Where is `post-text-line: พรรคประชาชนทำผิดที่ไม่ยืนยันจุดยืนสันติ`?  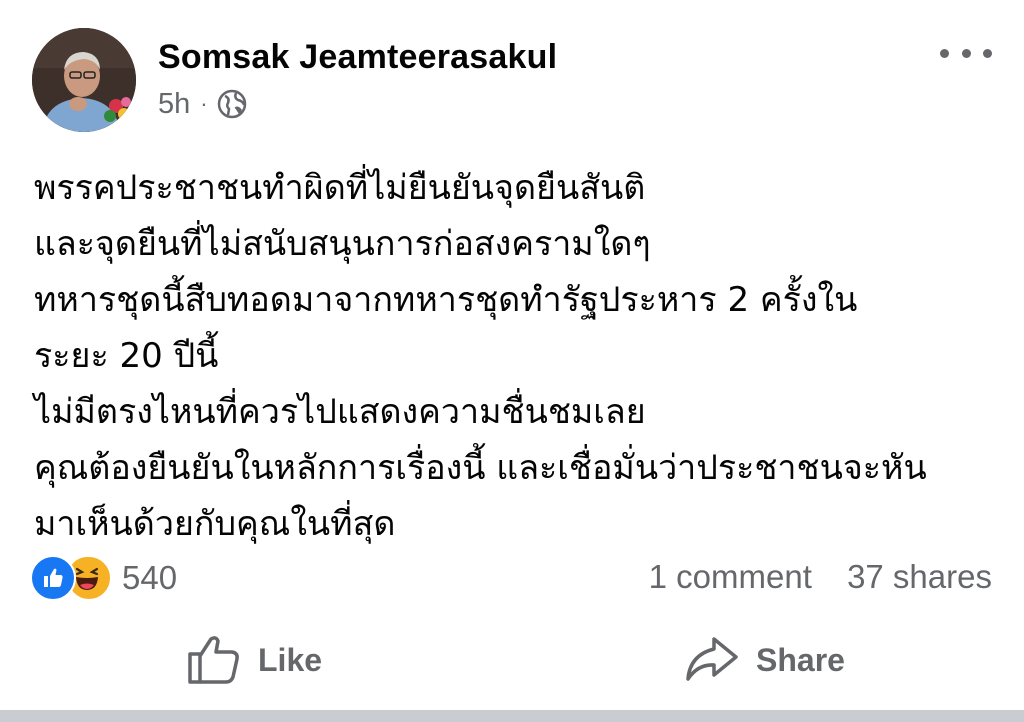 post-text-line: พรรคประชาชนทำผิดที่ไม่ยืนยันจุดยืนสันติ is located at coordinates (340, 188).